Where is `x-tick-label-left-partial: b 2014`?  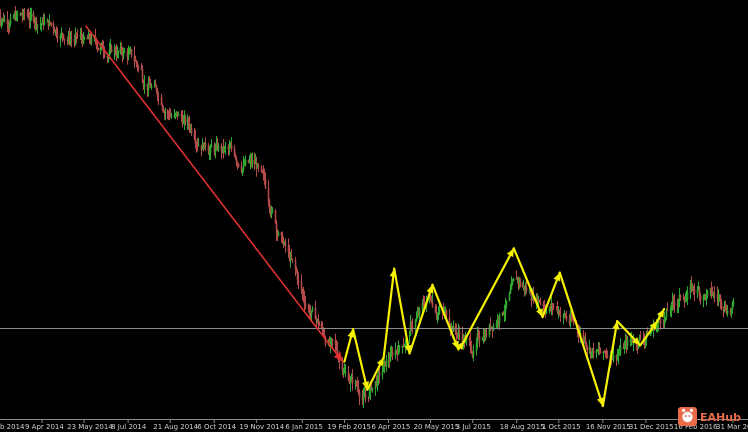
x-tick-label-left-partial: b 2014 is located at coordinates (12, 427).